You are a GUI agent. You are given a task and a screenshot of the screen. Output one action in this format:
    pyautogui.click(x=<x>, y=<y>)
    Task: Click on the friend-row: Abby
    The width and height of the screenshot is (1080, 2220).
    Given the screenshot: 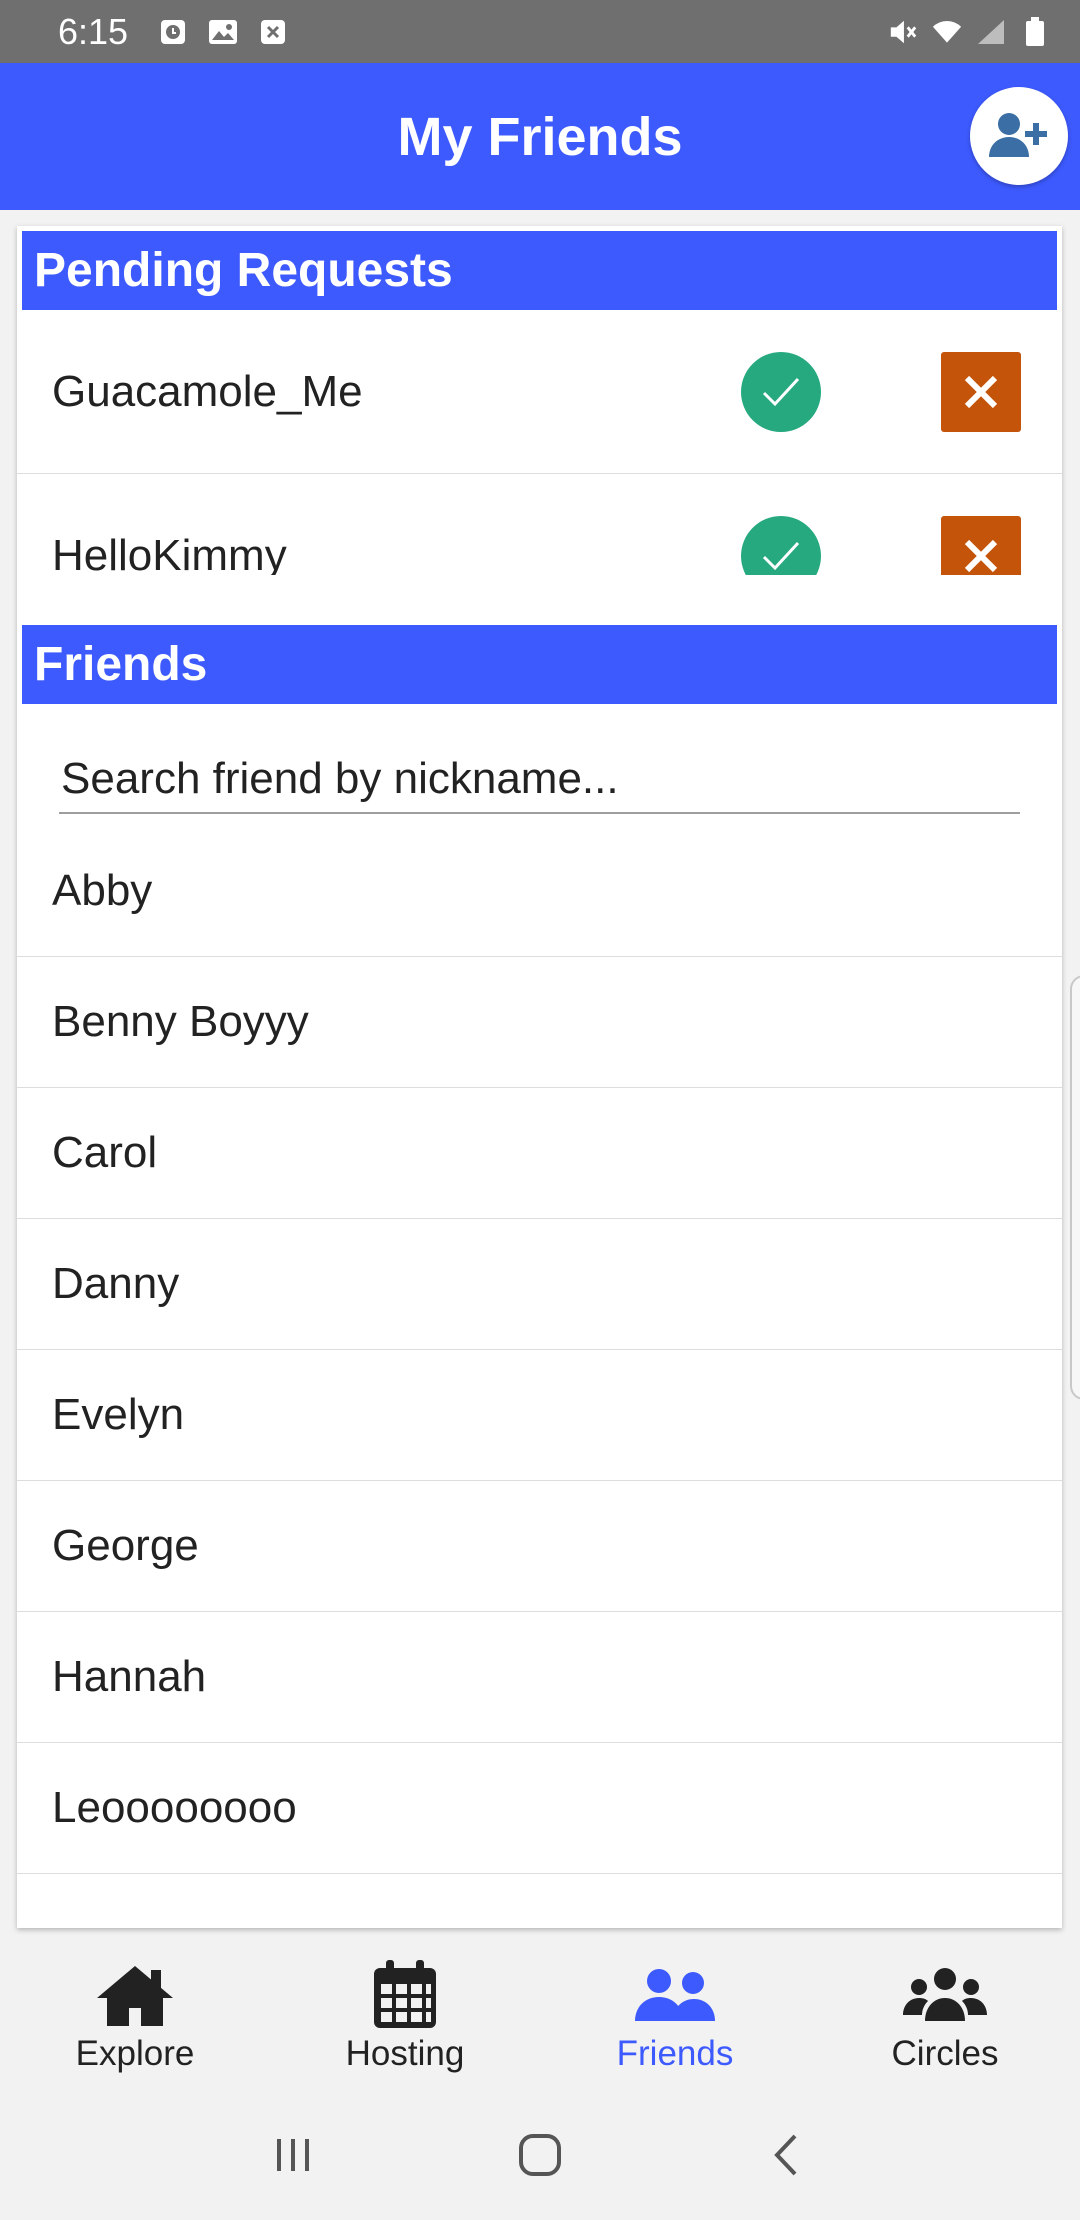 What is the action you would take?
    pyautogui.click(x=539, y=891)
    